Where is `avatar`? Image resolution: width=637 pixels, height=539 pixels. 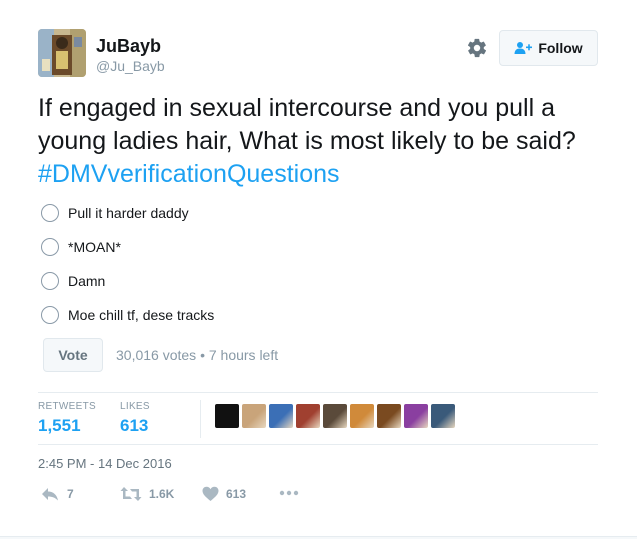
avatar is located at coordinates (62, 53).